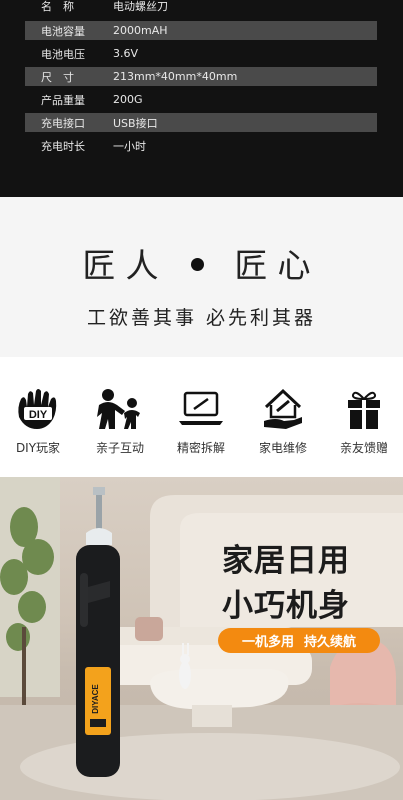  Describe the element at coordinates (98, 632) in the screenshot. I see `screwdriver-product: DIYACE` at that location.